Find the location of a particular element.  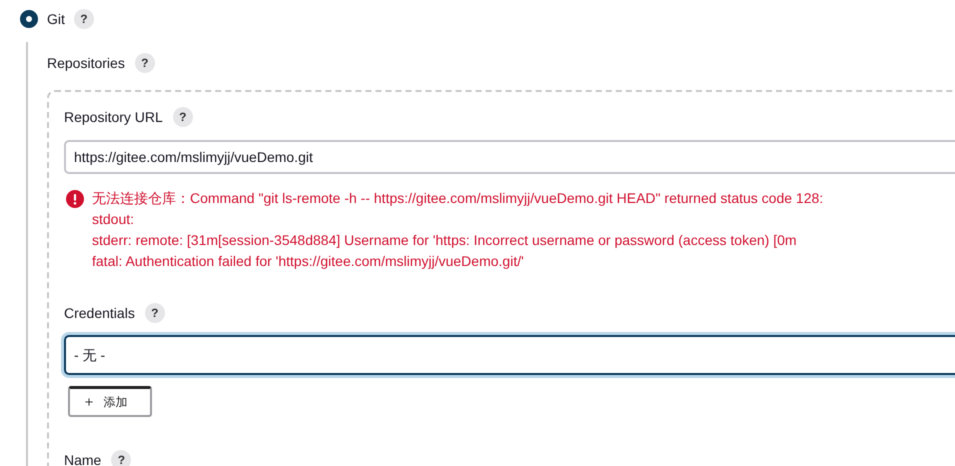

field-label: Credentials is located at coordinates (99, 313).